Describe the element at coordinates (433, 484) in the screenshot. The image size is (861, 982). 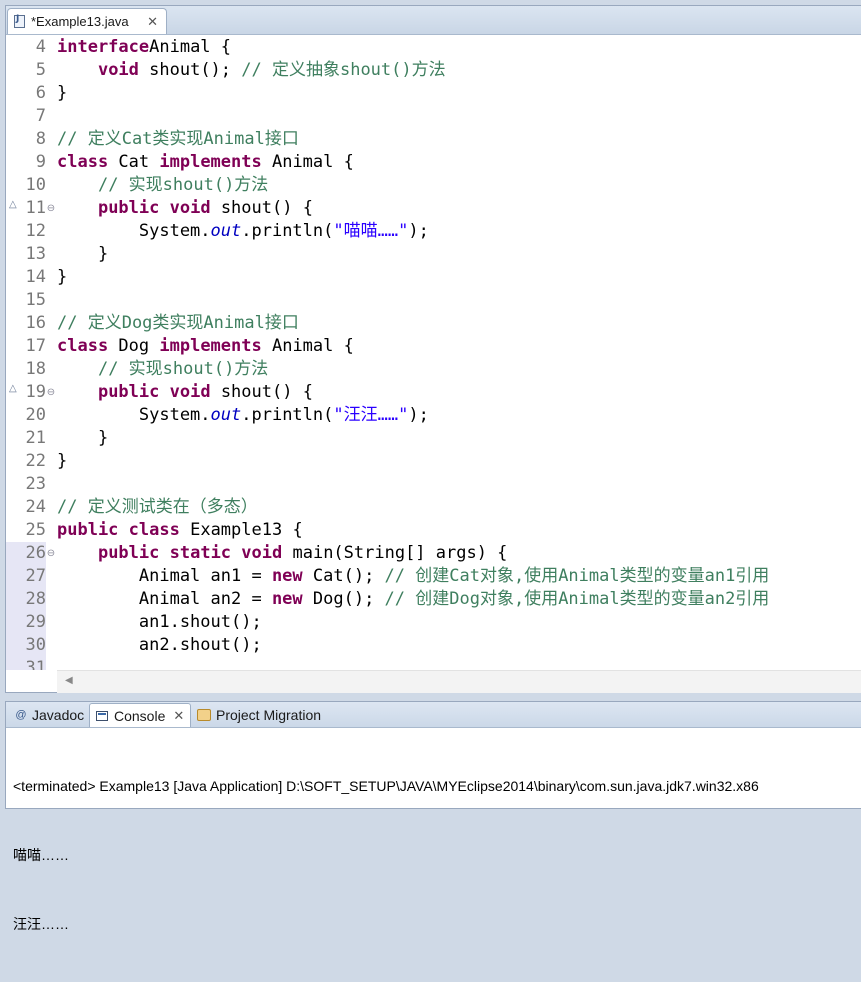
I see `code-line: 23` at that location.